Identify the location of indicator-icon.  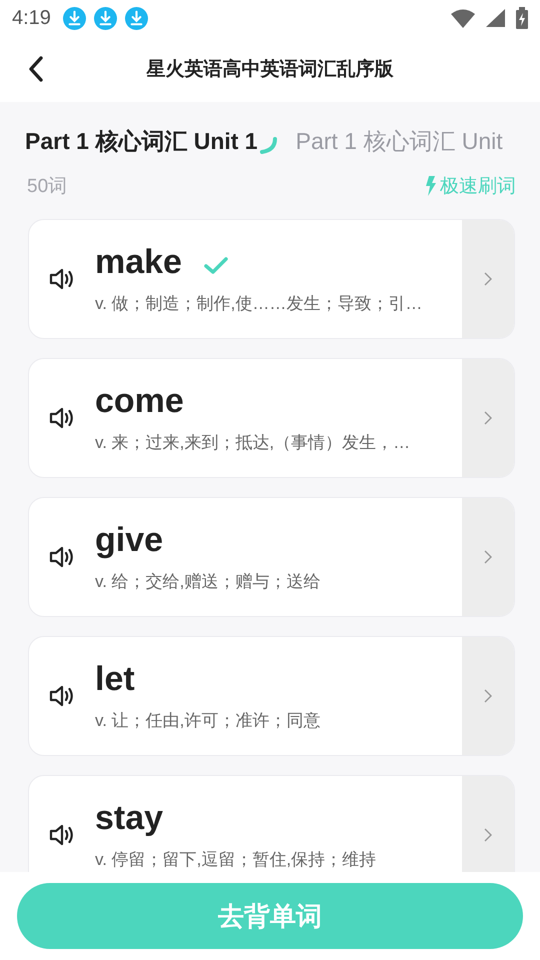
(268, 146).